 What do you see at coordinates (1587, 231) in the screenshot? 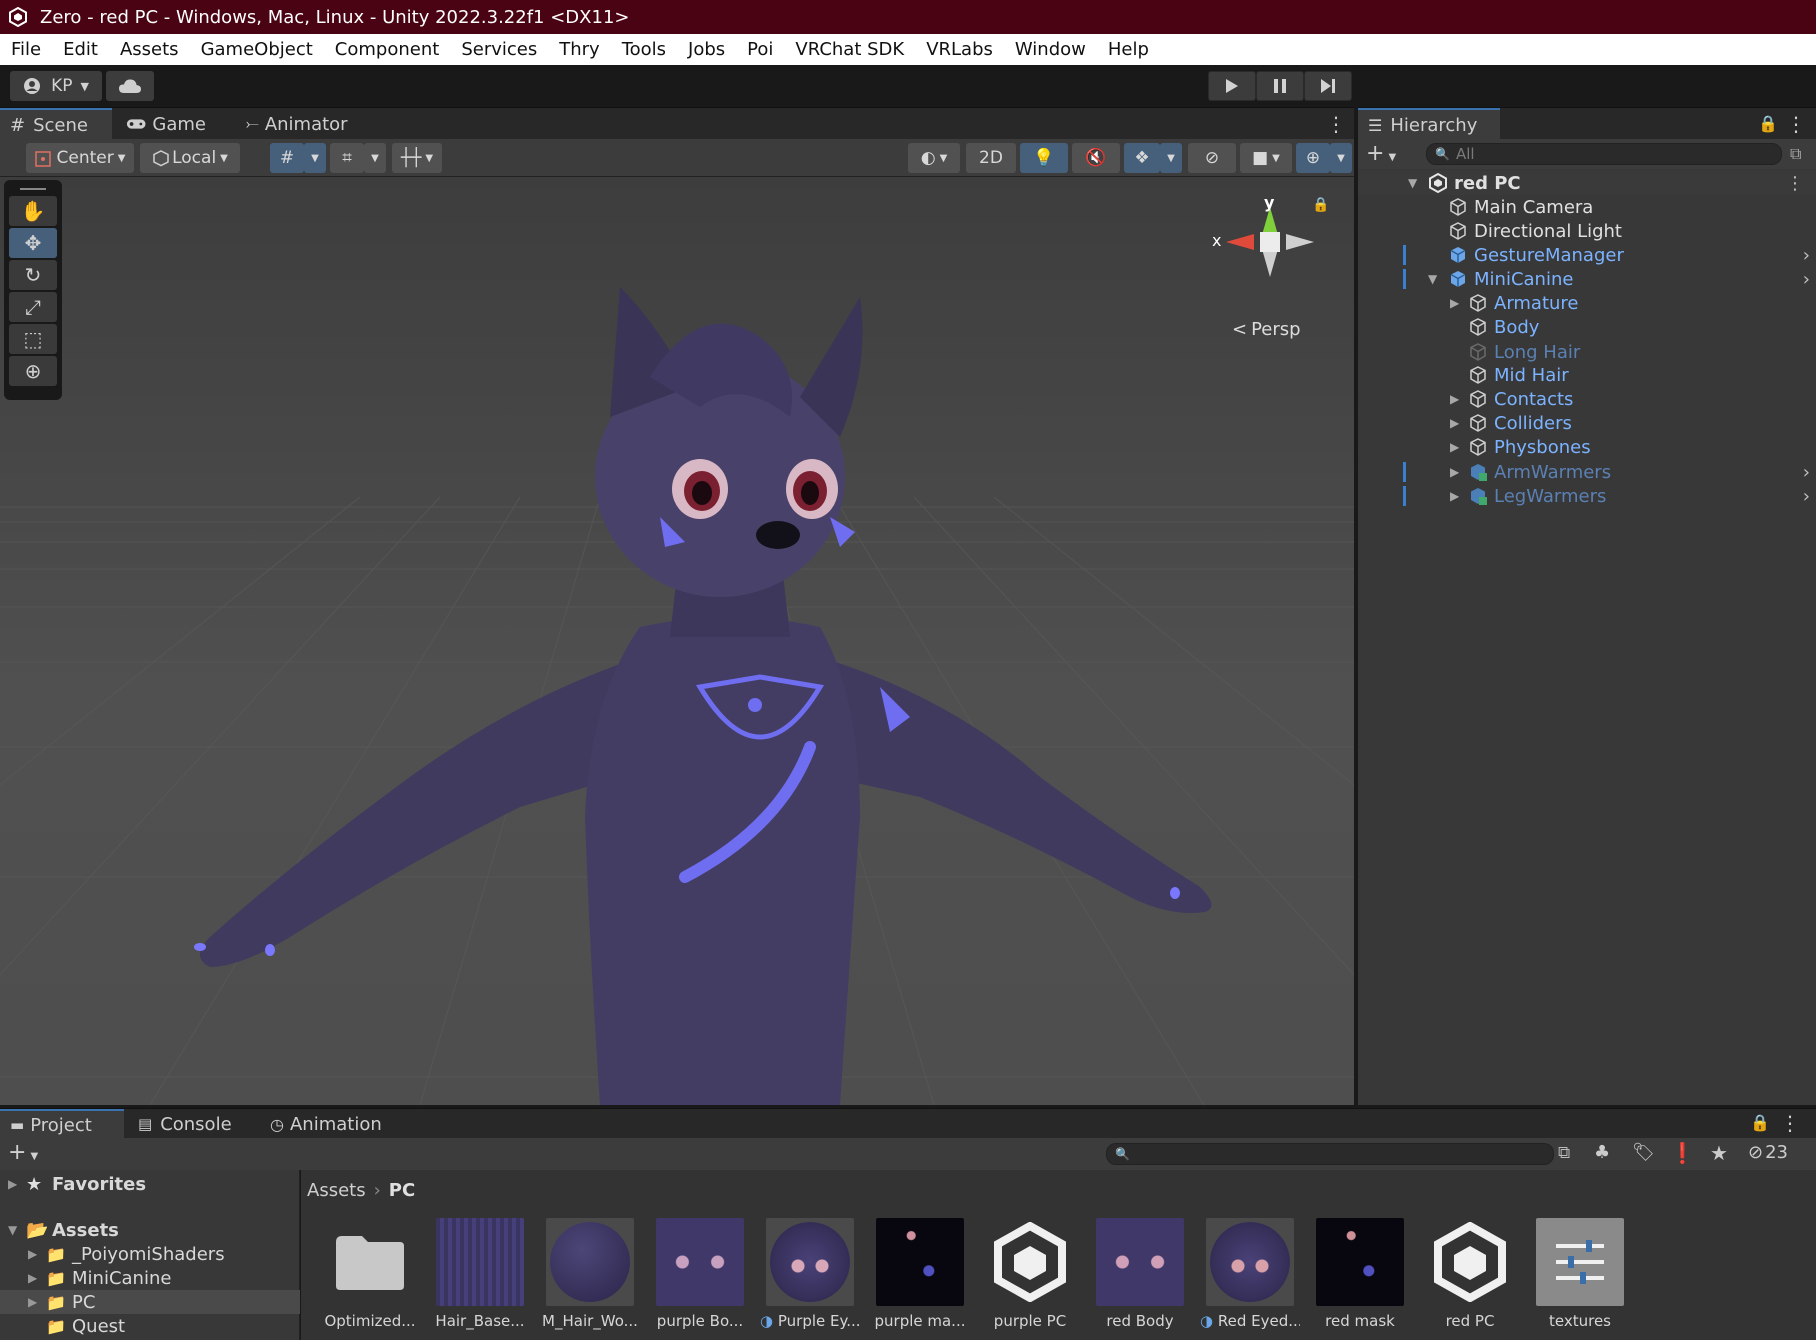
I see `hierarchy-item: Directional Light` at bounding box center [1587, 231].